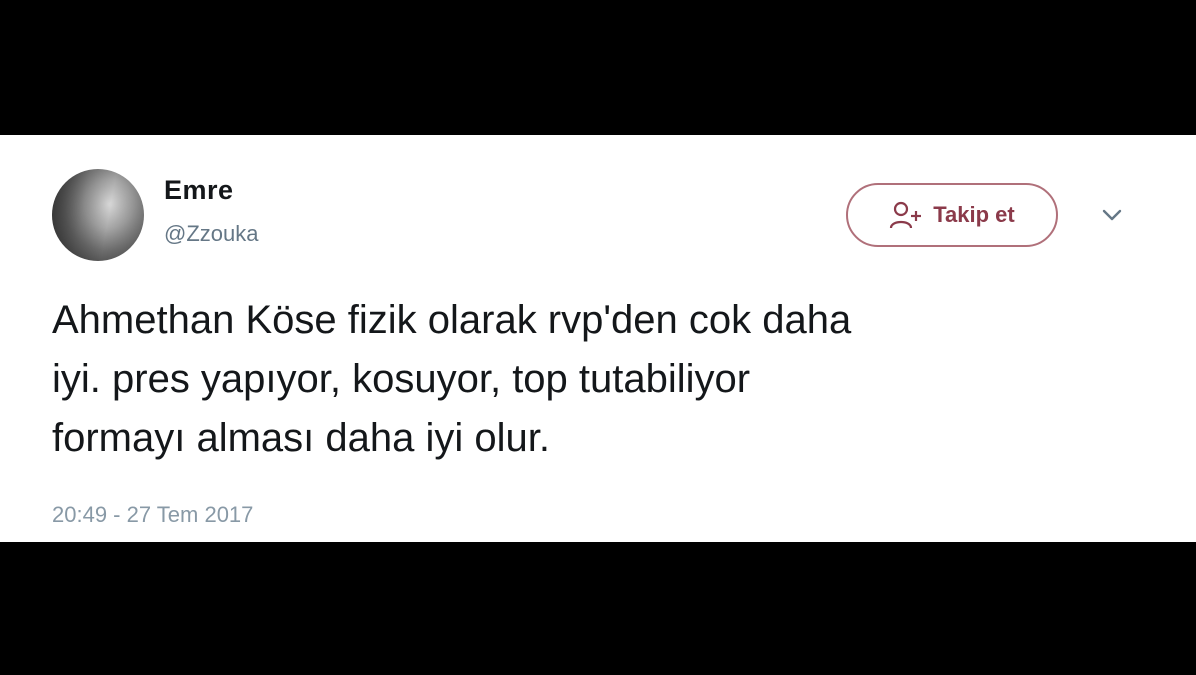 This screenshot has width=1196, height=675. Describe the element at coordinates (152, 515) in the screenshot. I see `tweet-timestamp: 20:49 - 27 Tem 2017` at that location.